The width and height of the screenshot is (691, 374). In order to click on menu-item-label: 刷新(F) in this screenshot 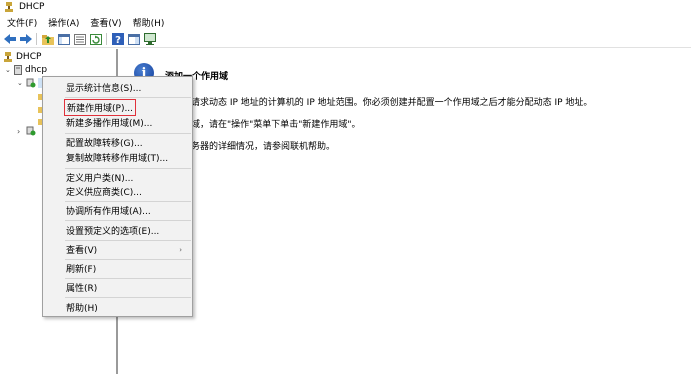, I will do `click(81, 270)`.